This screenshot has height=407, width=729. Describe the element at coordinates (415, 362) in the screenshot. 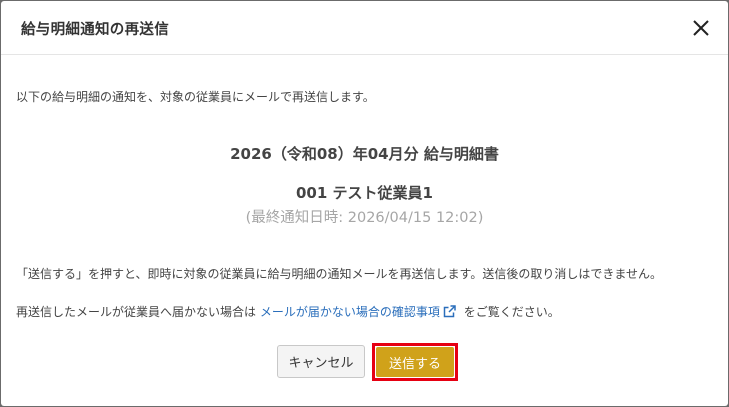

I see `send-button: 送信する` at that location.